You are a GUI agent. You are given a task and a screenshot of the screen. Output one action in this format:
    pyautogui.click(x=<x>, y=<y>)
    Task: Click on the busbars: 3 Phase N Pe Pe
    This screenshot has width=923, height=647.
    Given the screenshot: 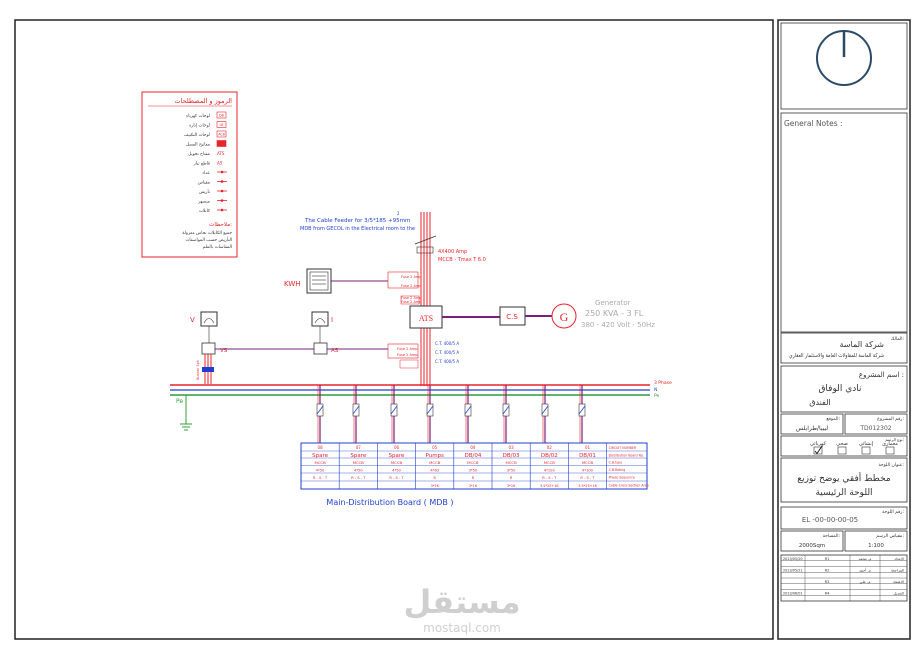 What is the action you would take?
    pyautogui.click(x=421, y=405)
    